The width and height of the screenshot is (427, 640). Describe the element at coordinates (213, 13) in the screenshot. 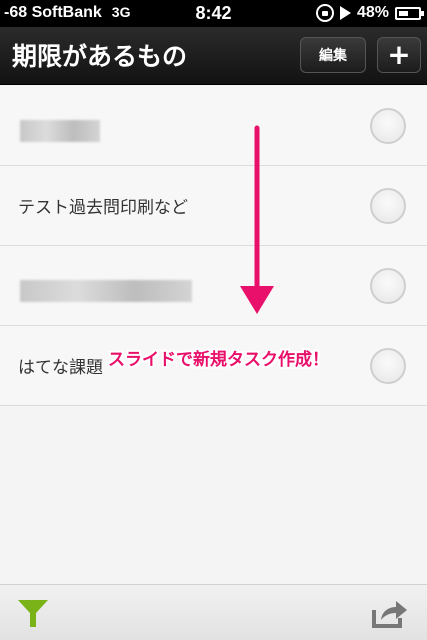

I see `status-bar: -68 SoftBank 3G 8:42 48%` at that location.